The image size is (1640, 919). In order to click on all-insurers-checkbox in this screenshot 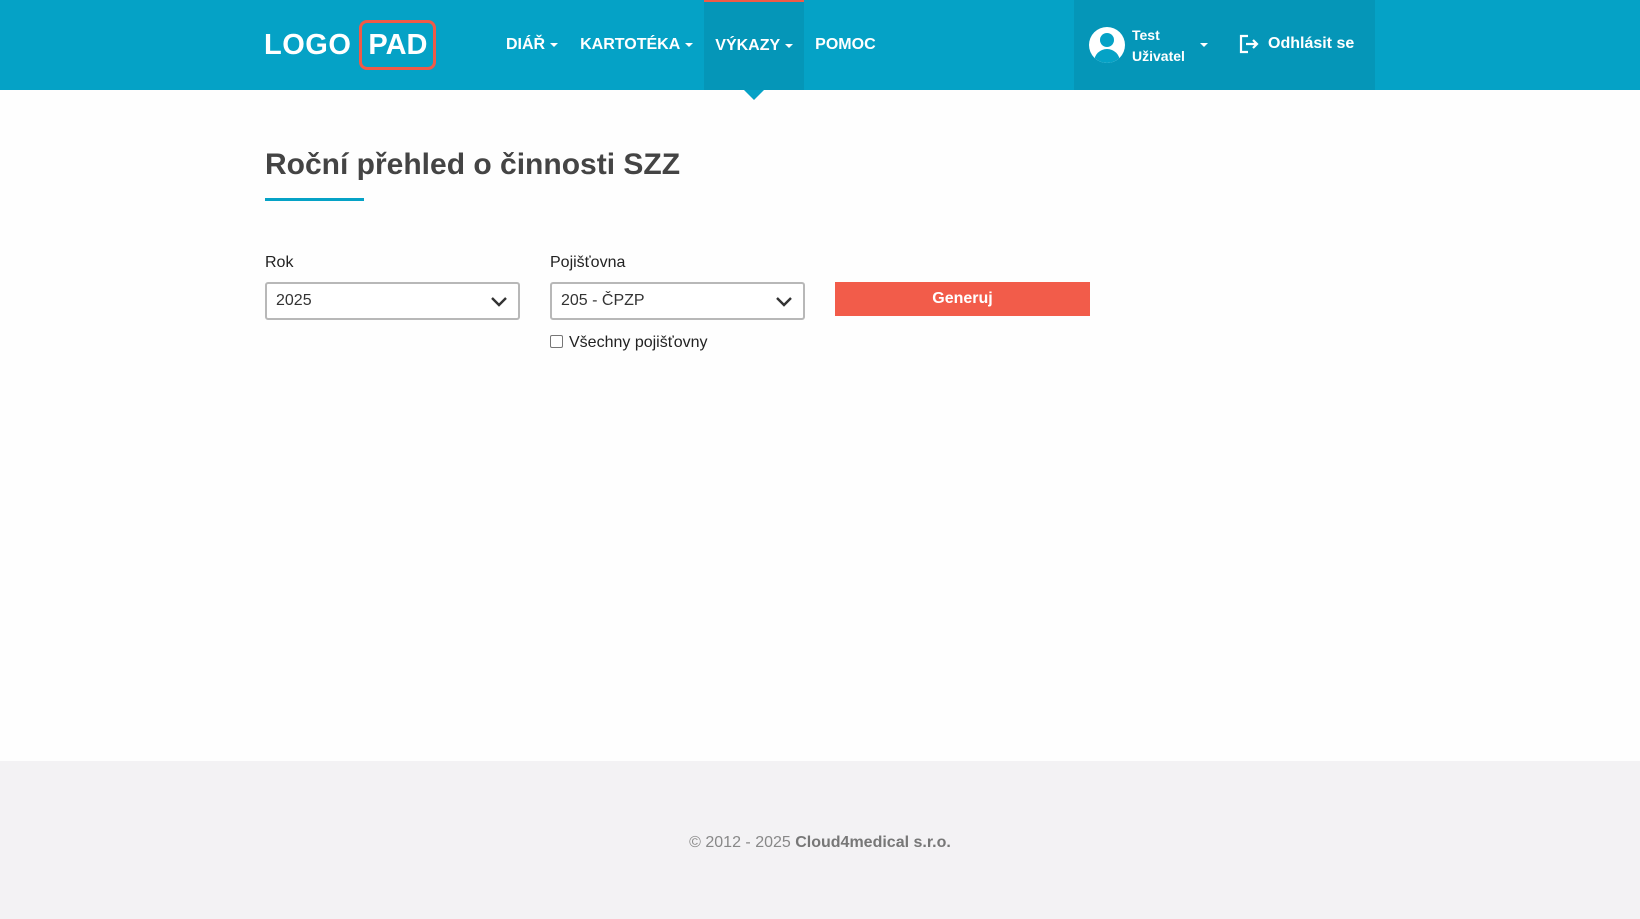, I will do `click(556, 341)`.